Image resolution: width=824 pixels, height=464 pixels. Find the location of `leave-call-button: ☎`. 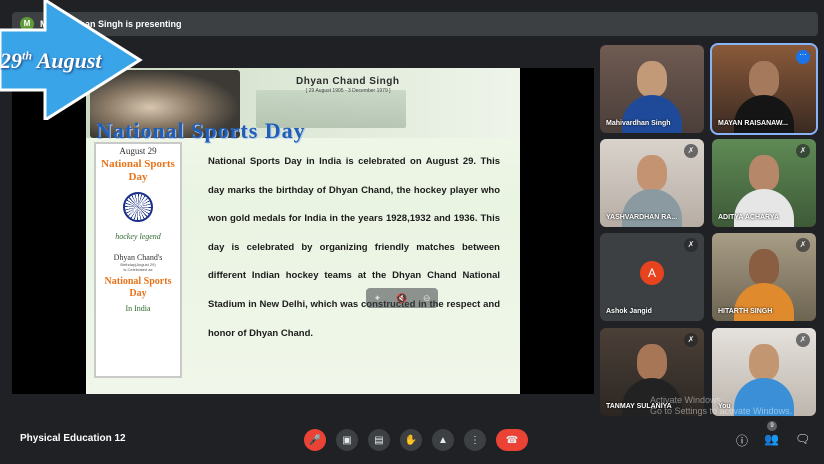

leave-call-button: ☎ is located at coordinates (512, 440).